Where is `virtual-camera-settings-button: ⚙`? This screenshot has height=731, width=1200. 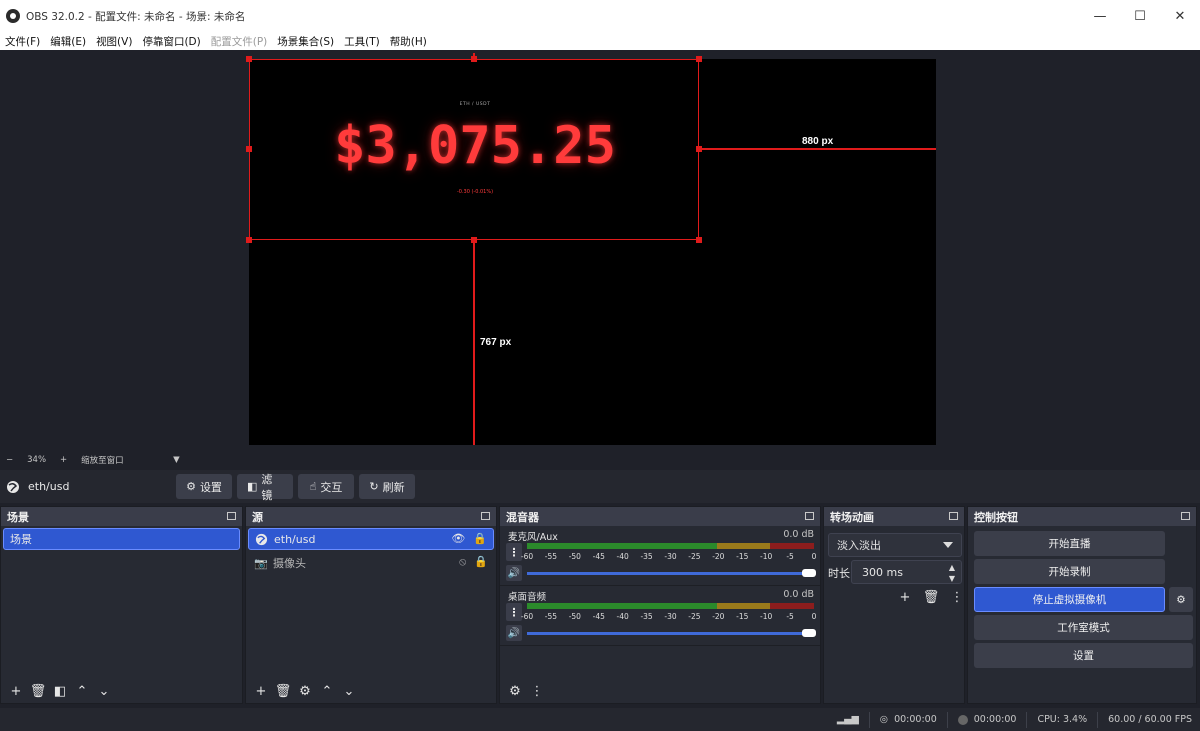 virtual-camera-settings-button: ⚙ is located at coordinates (1181, 599).